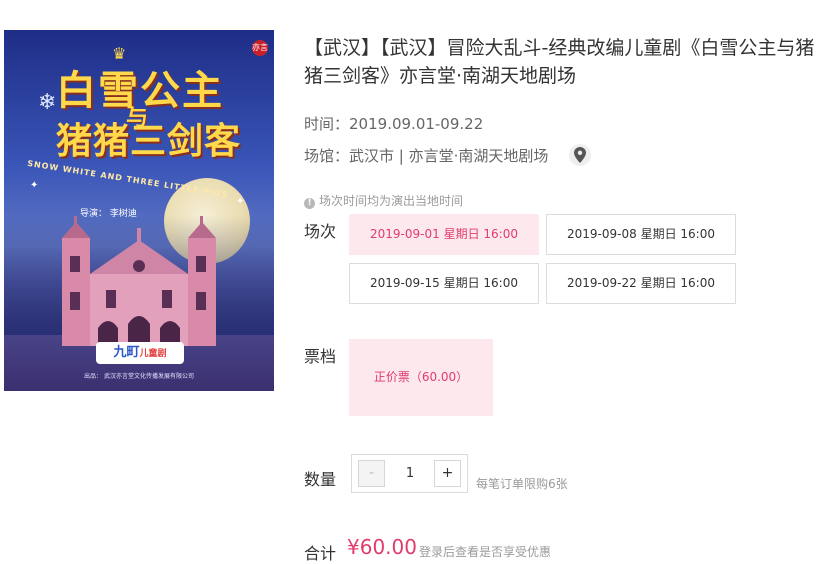 This screenshot has width=824, height=564. Describe the element at coordinates (580, 154) in the screenshot. I see `map-pin-icon` at that location.